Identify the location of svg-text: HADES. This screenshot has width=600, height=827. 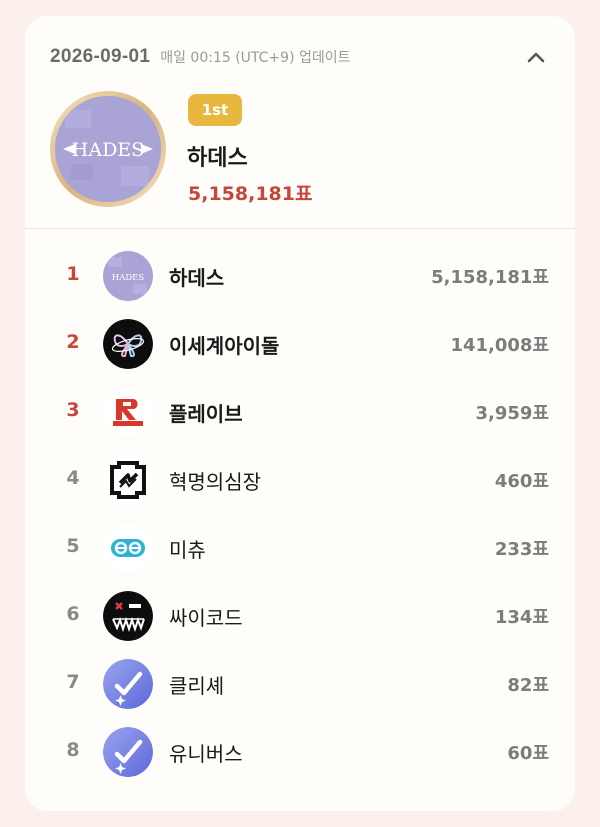
(128, 278).